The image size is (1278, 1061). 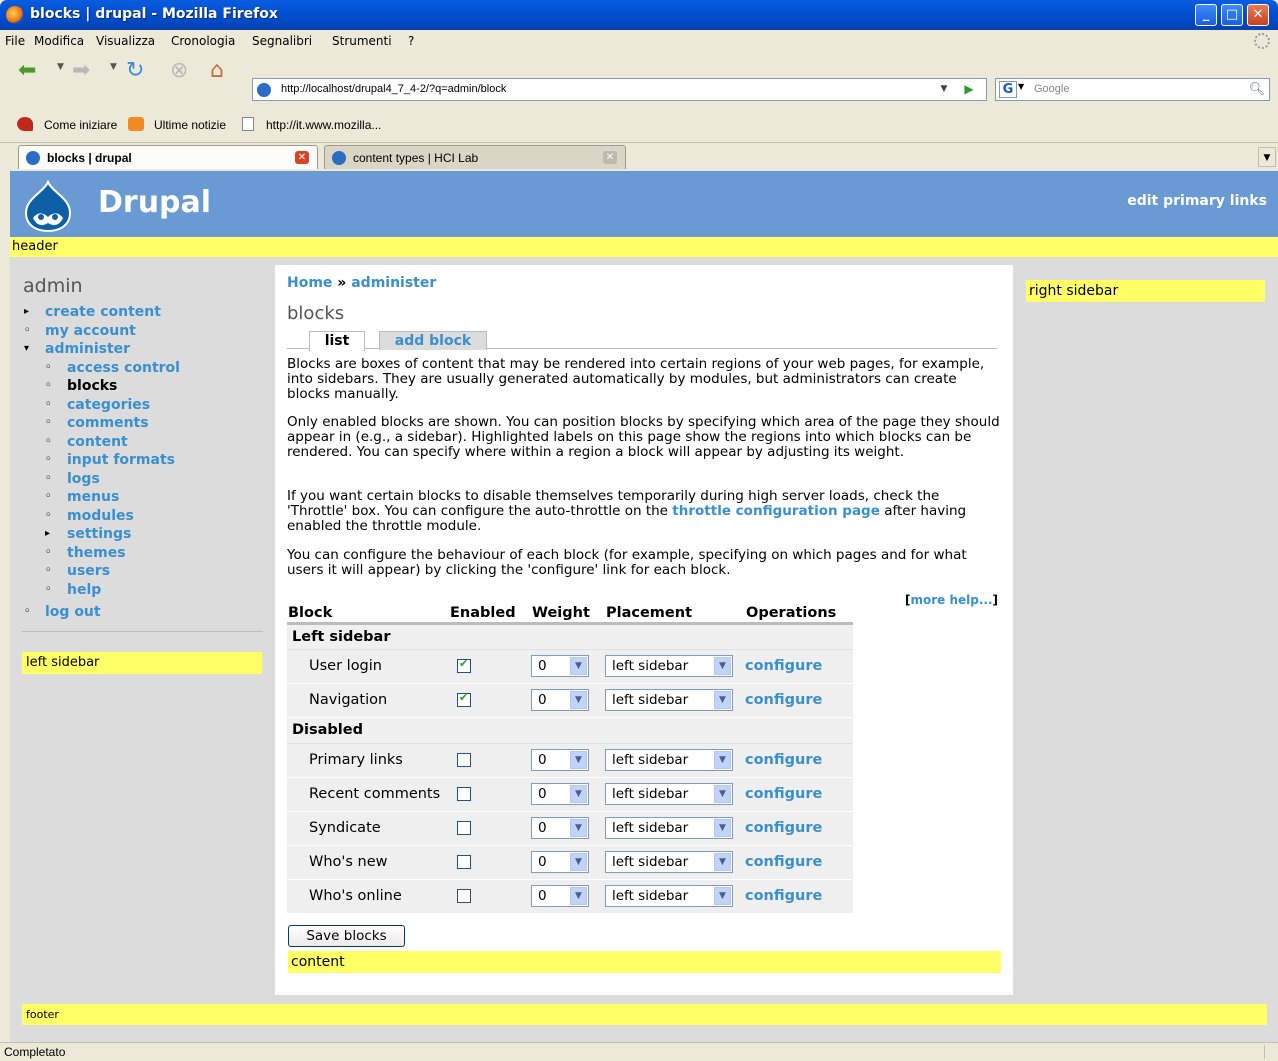 I want to click on bookmark-ultime-notizie: Ultime notizie, so click(x=190, y=125).